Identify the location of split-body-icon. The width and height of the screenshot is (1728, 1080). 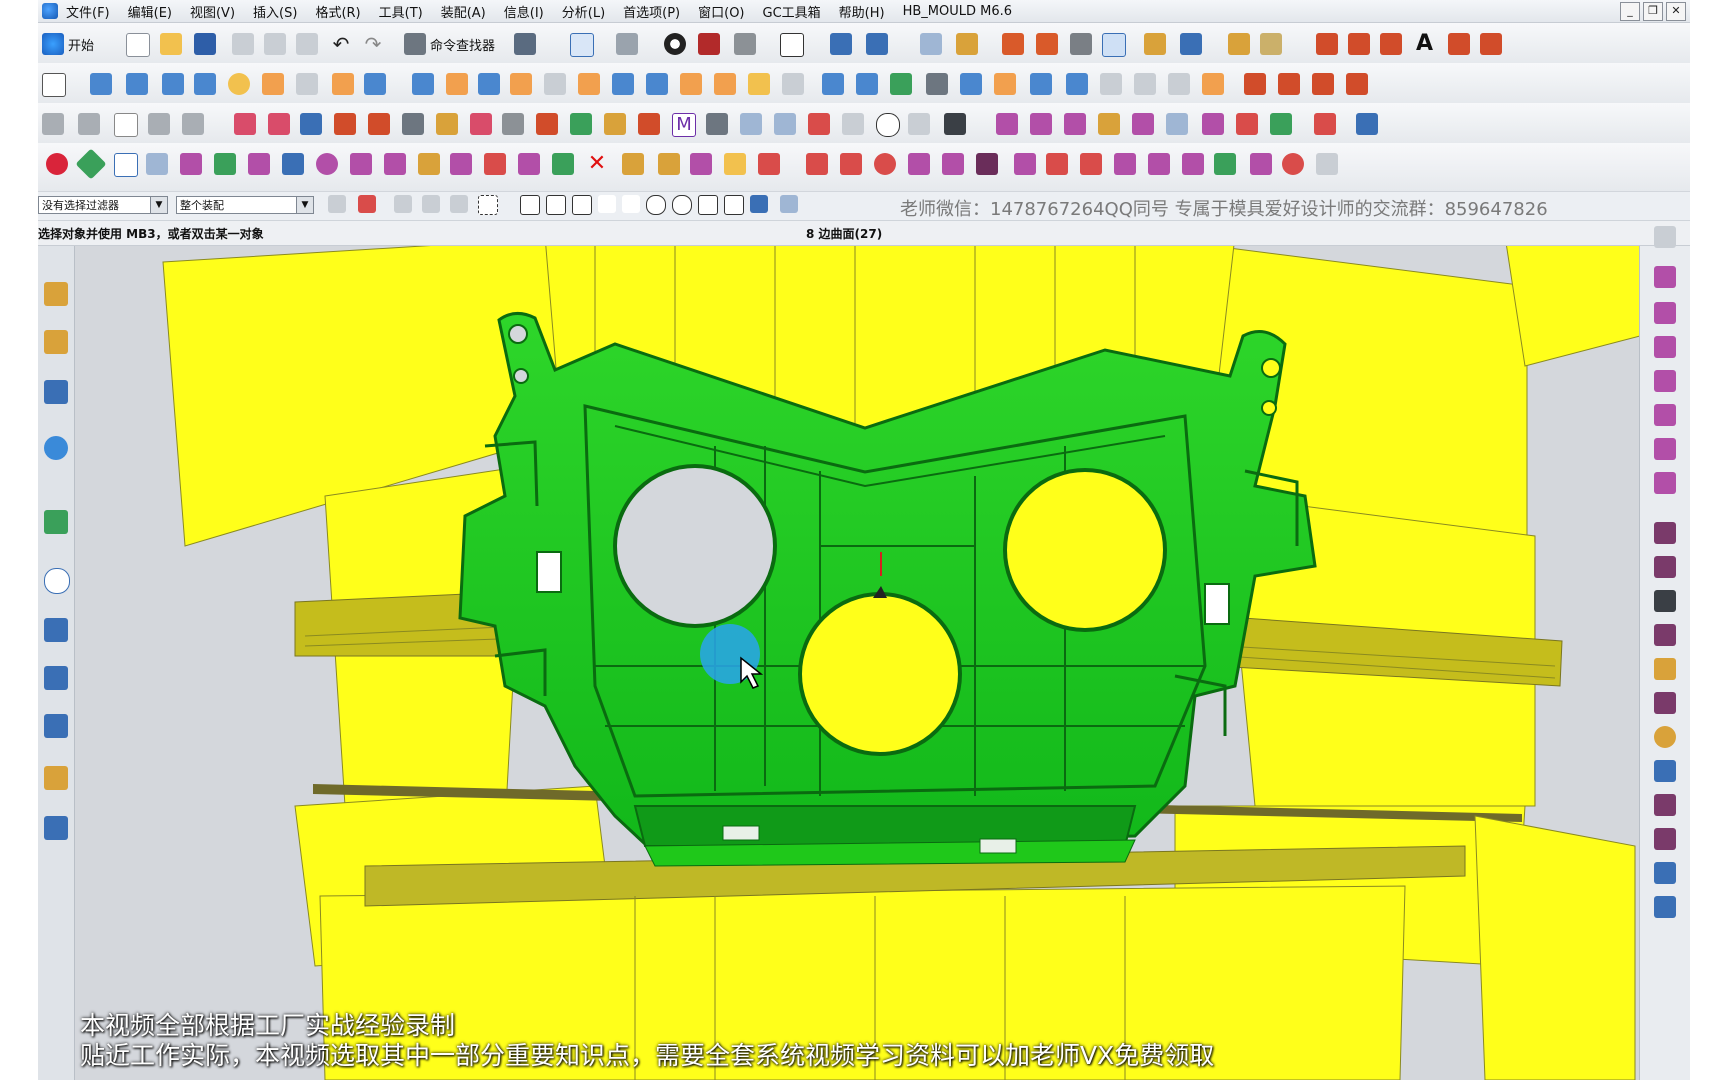
(793, 84).